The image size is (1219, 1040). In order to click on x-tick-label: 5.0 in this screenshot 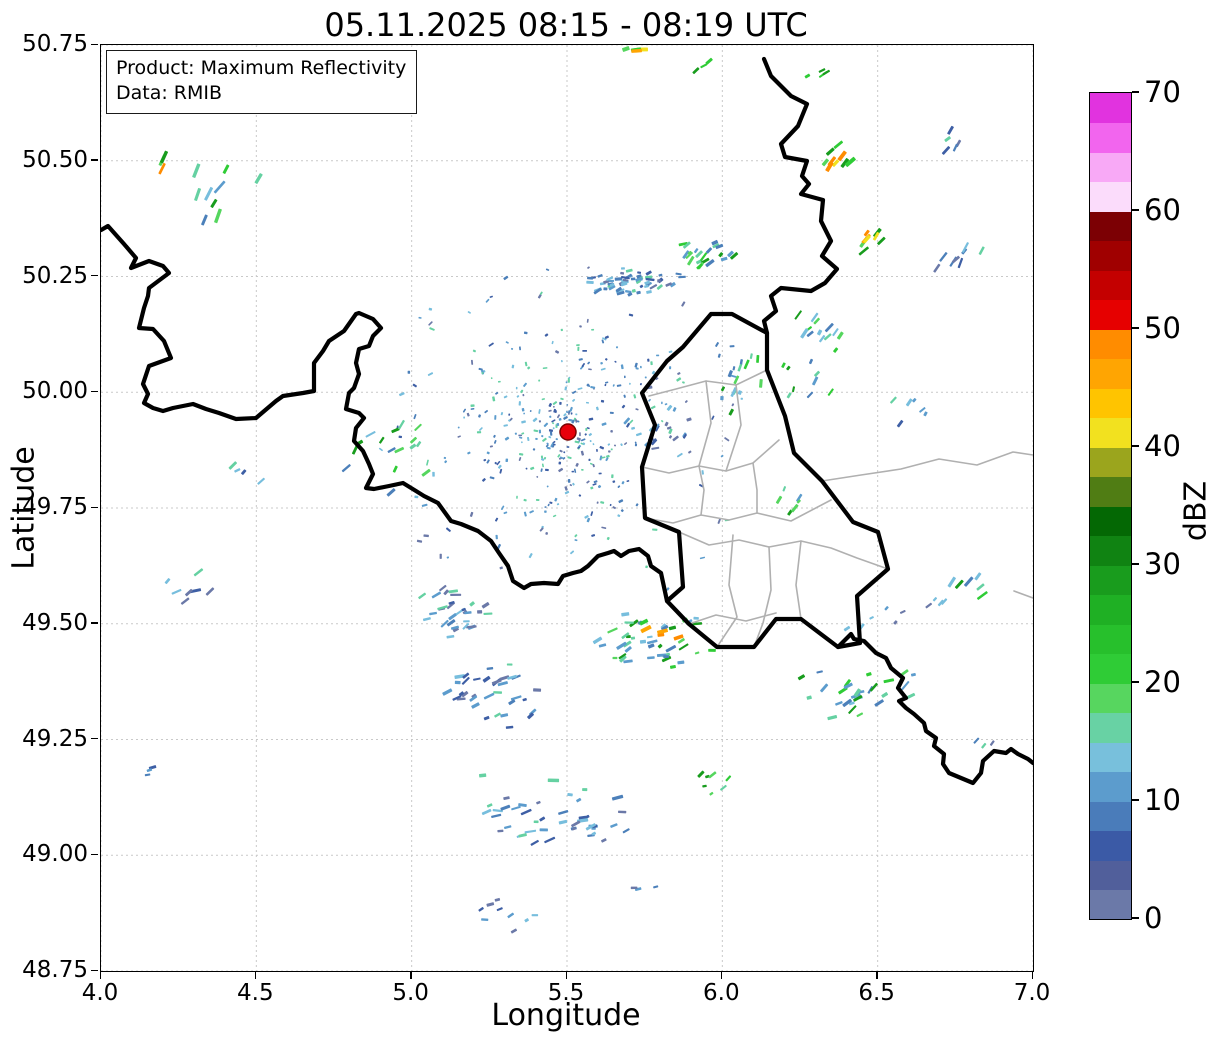, I will do `click(410, 993)`.